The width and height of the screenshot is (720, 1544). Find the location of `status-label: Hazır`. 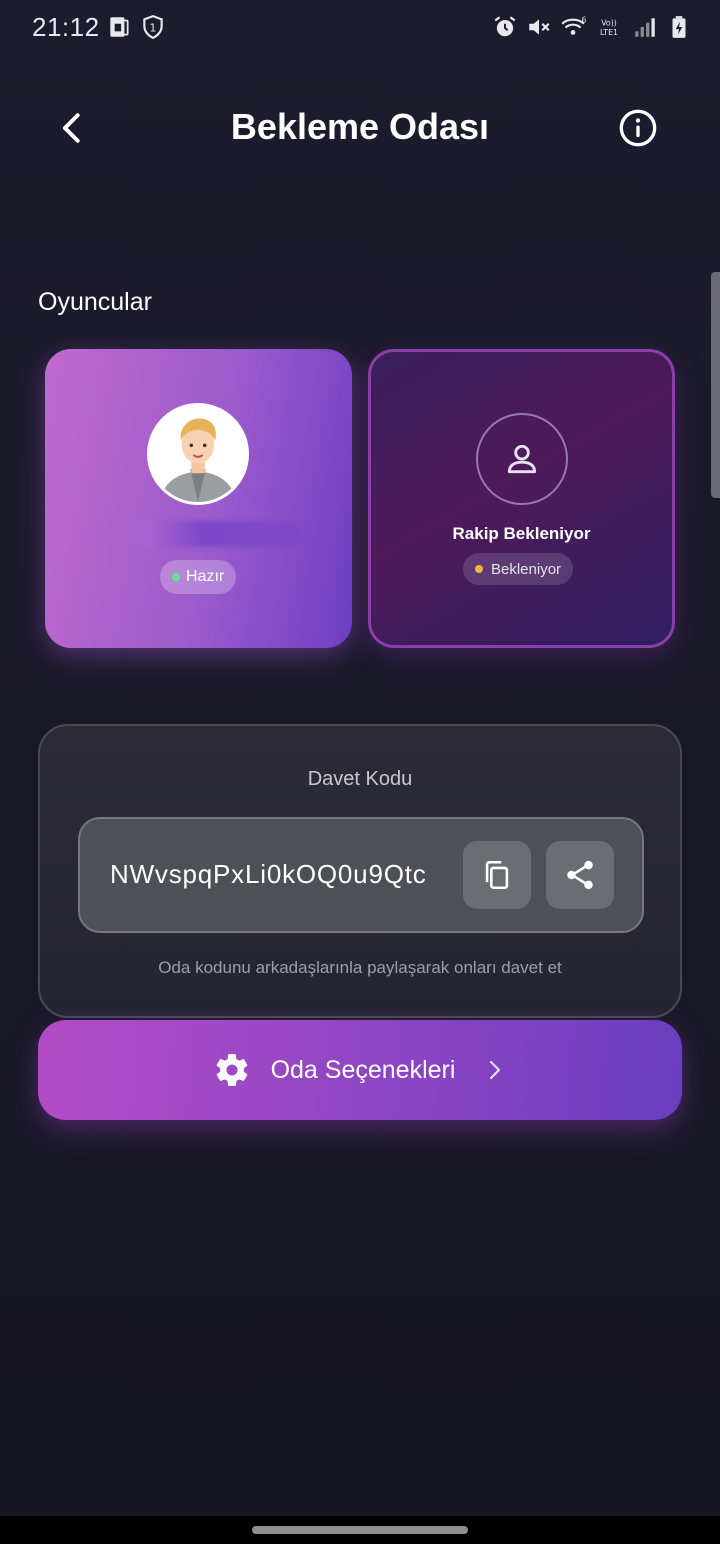

status-label: Hazır is located at coordinates (205, 576).